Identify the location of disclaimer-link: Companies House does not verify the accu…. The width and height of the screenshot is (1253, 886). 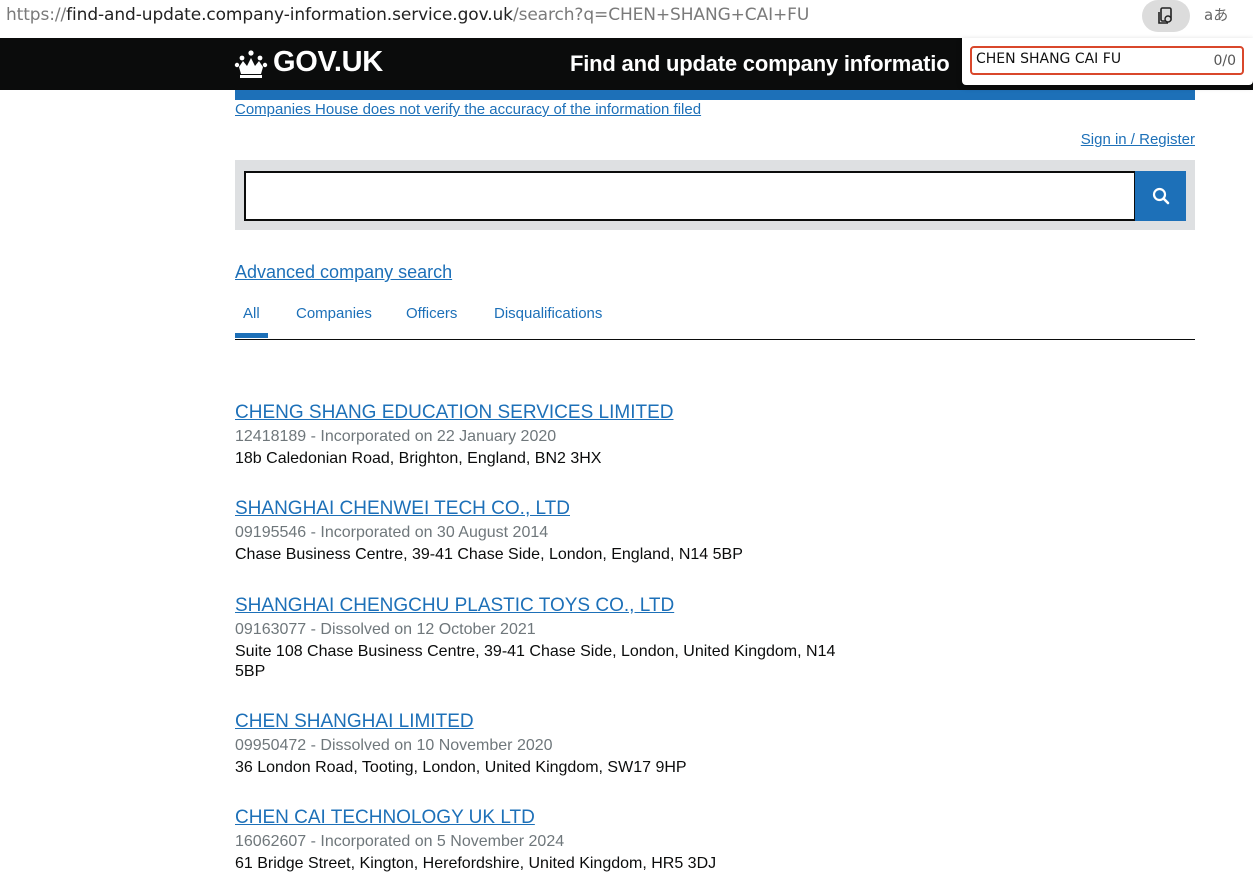
(468, 109).